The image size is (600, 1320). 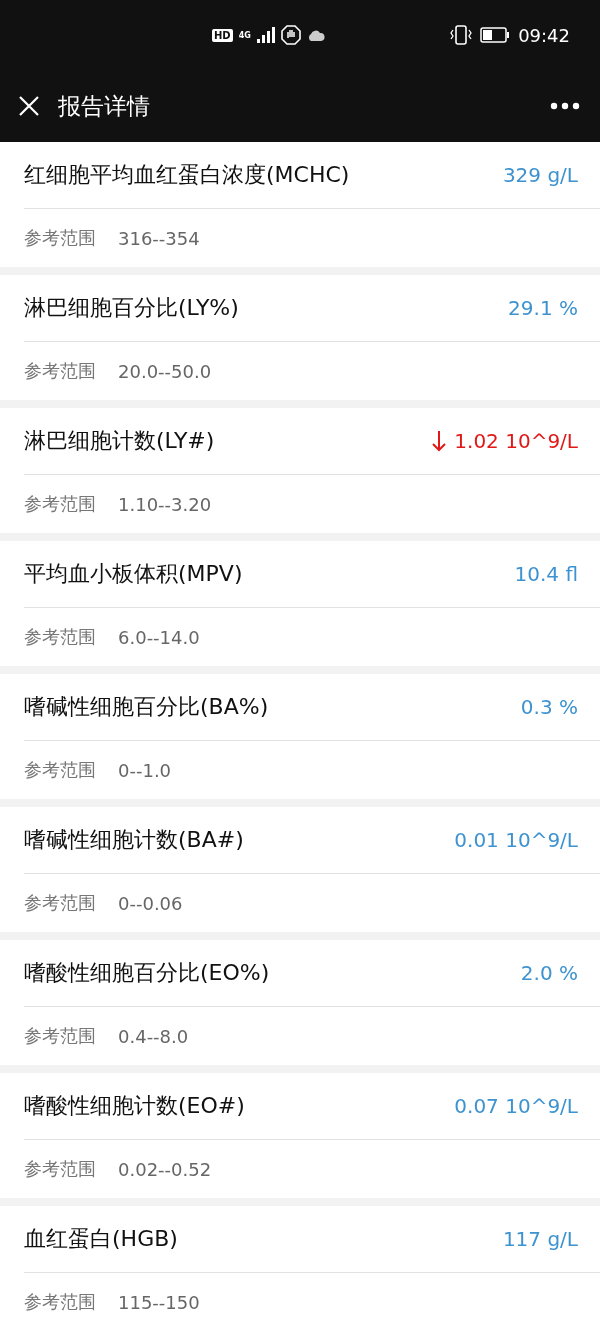 I want to click on cloud-icon, so click(x=315, y=35).